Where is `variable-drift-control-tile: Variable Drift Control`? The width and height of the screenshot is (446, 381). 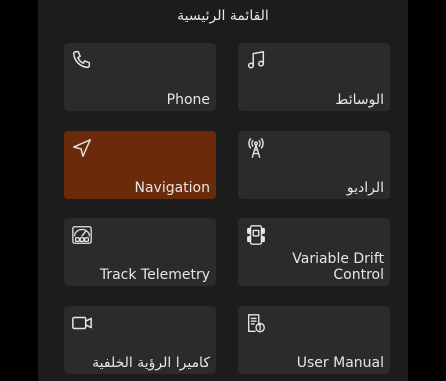
variable-drift-control-tile: Variable Drift Control is located at coordinates (314, 252).